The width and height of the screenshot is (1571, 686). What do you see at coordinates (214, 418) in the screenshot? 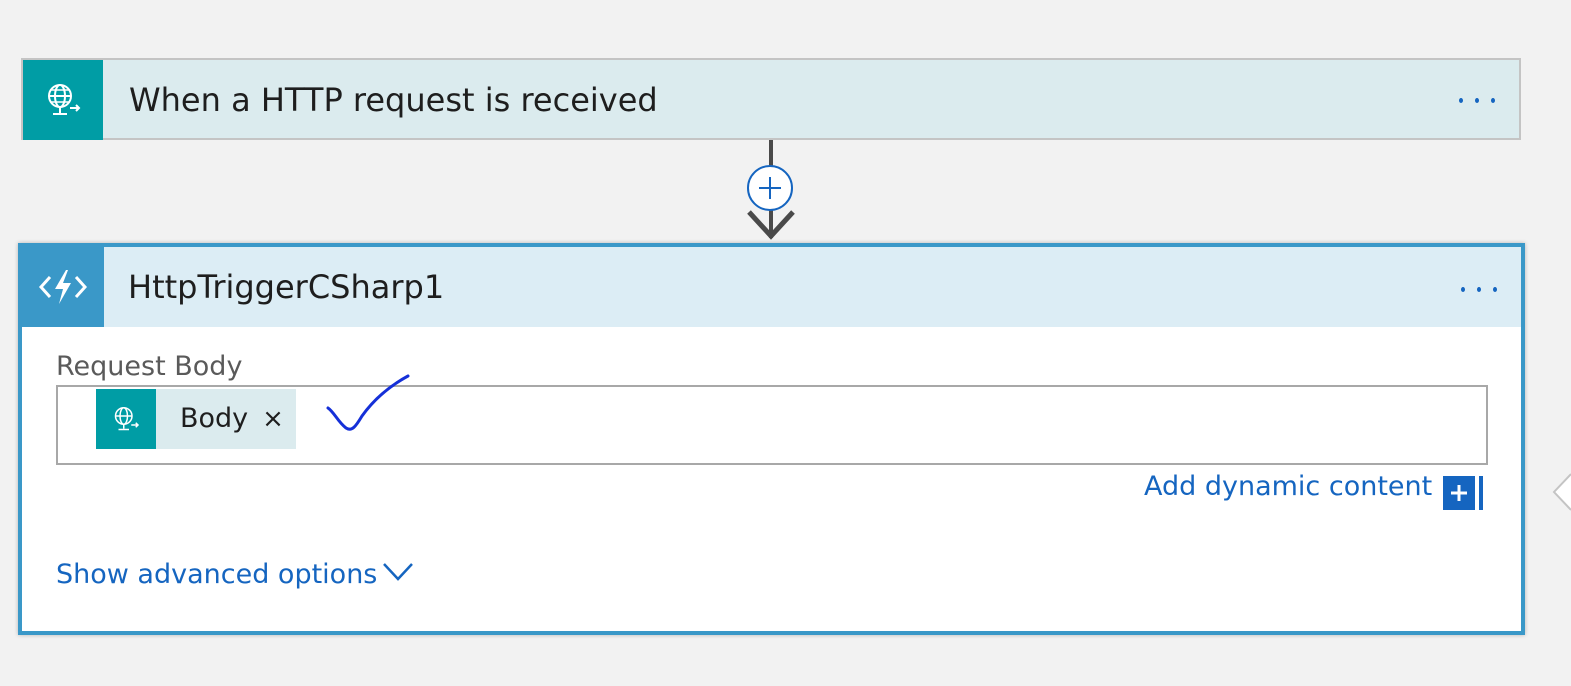
I see `body-token-label: Body` at bounding box center [214, 418].